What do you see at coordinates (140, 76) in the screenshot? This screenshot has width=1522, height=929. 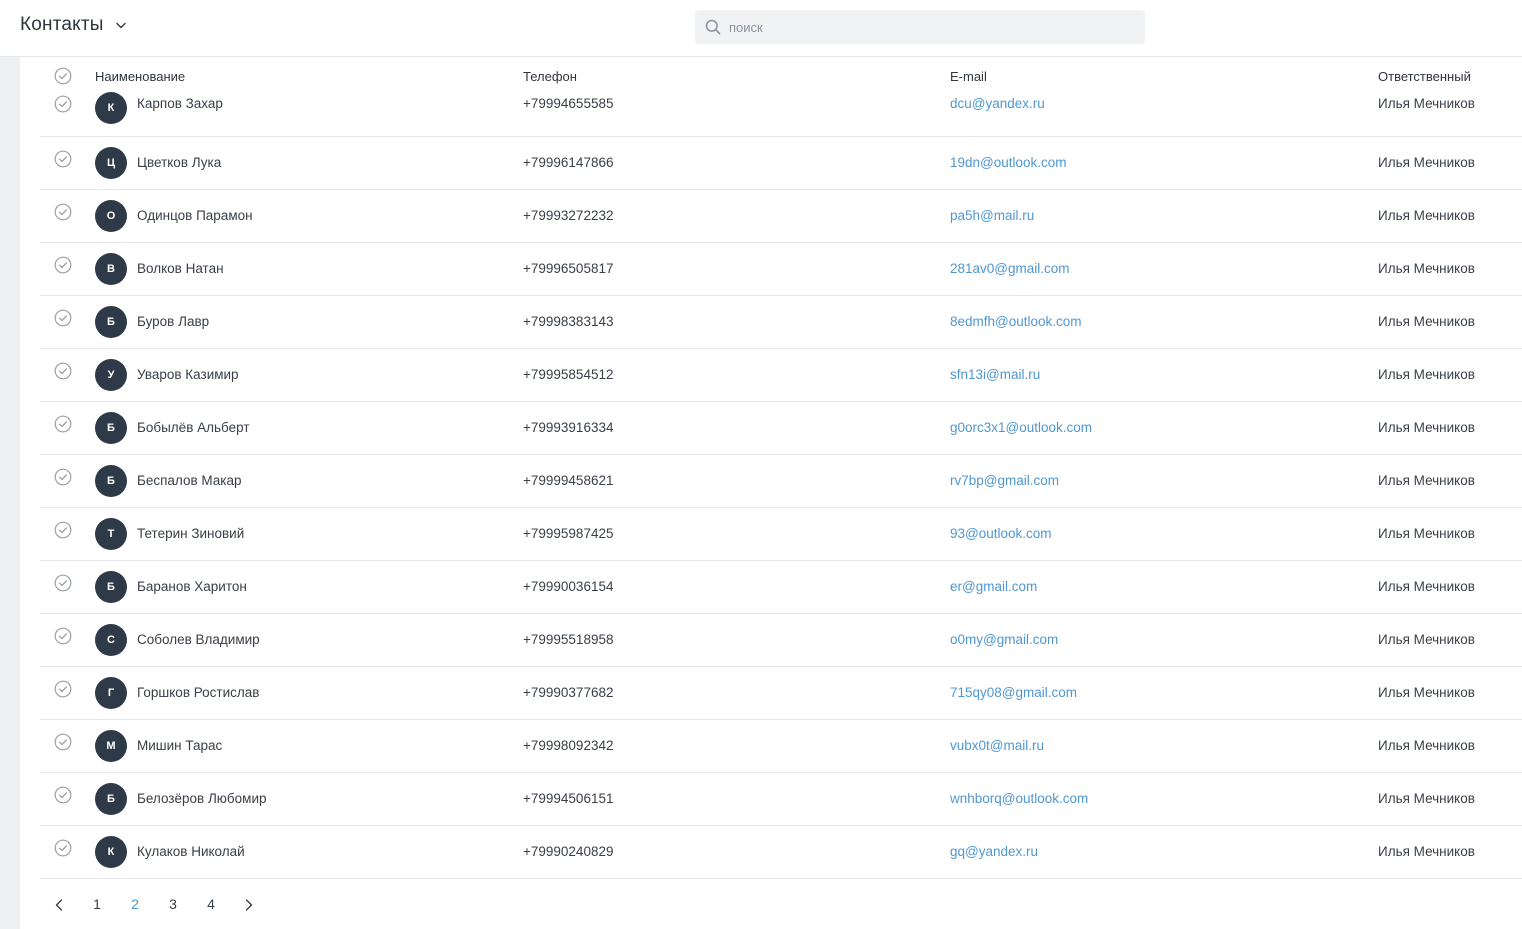 I see `column-header-name: Наименование` at bounding box center [140, 76].